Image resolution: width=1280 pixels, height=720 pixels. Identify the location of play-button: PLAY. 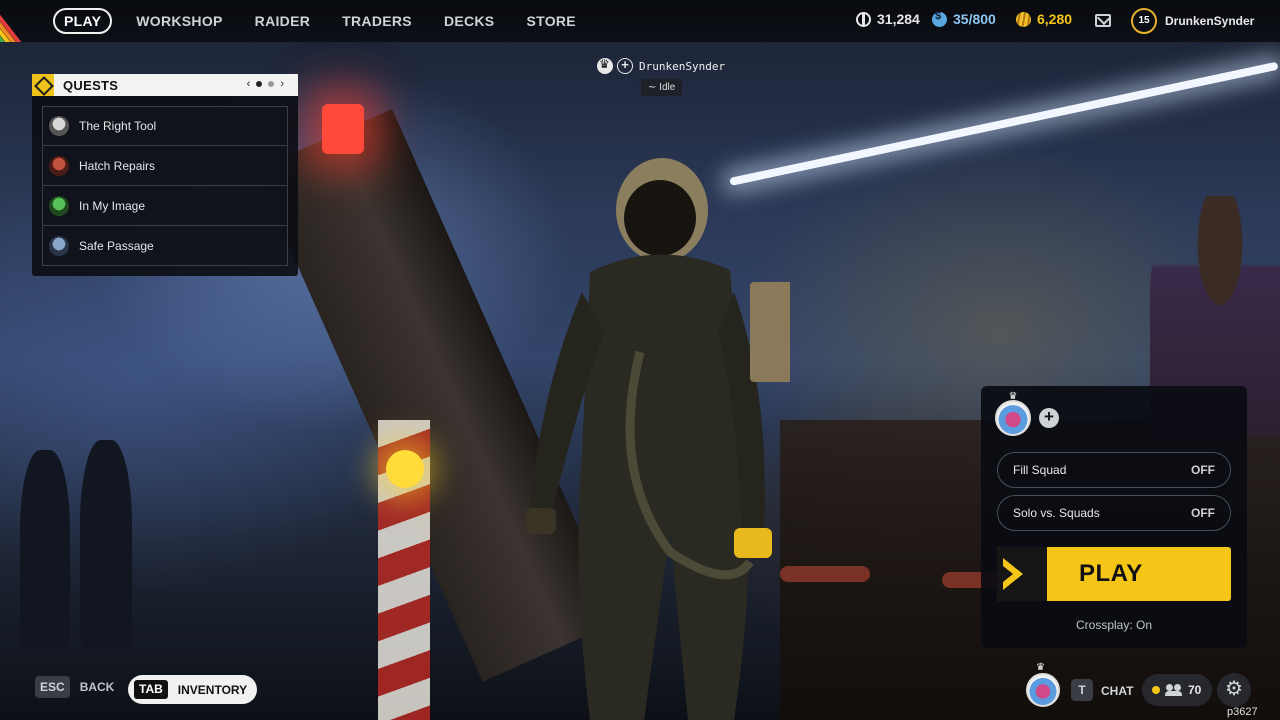
(1114, 574).